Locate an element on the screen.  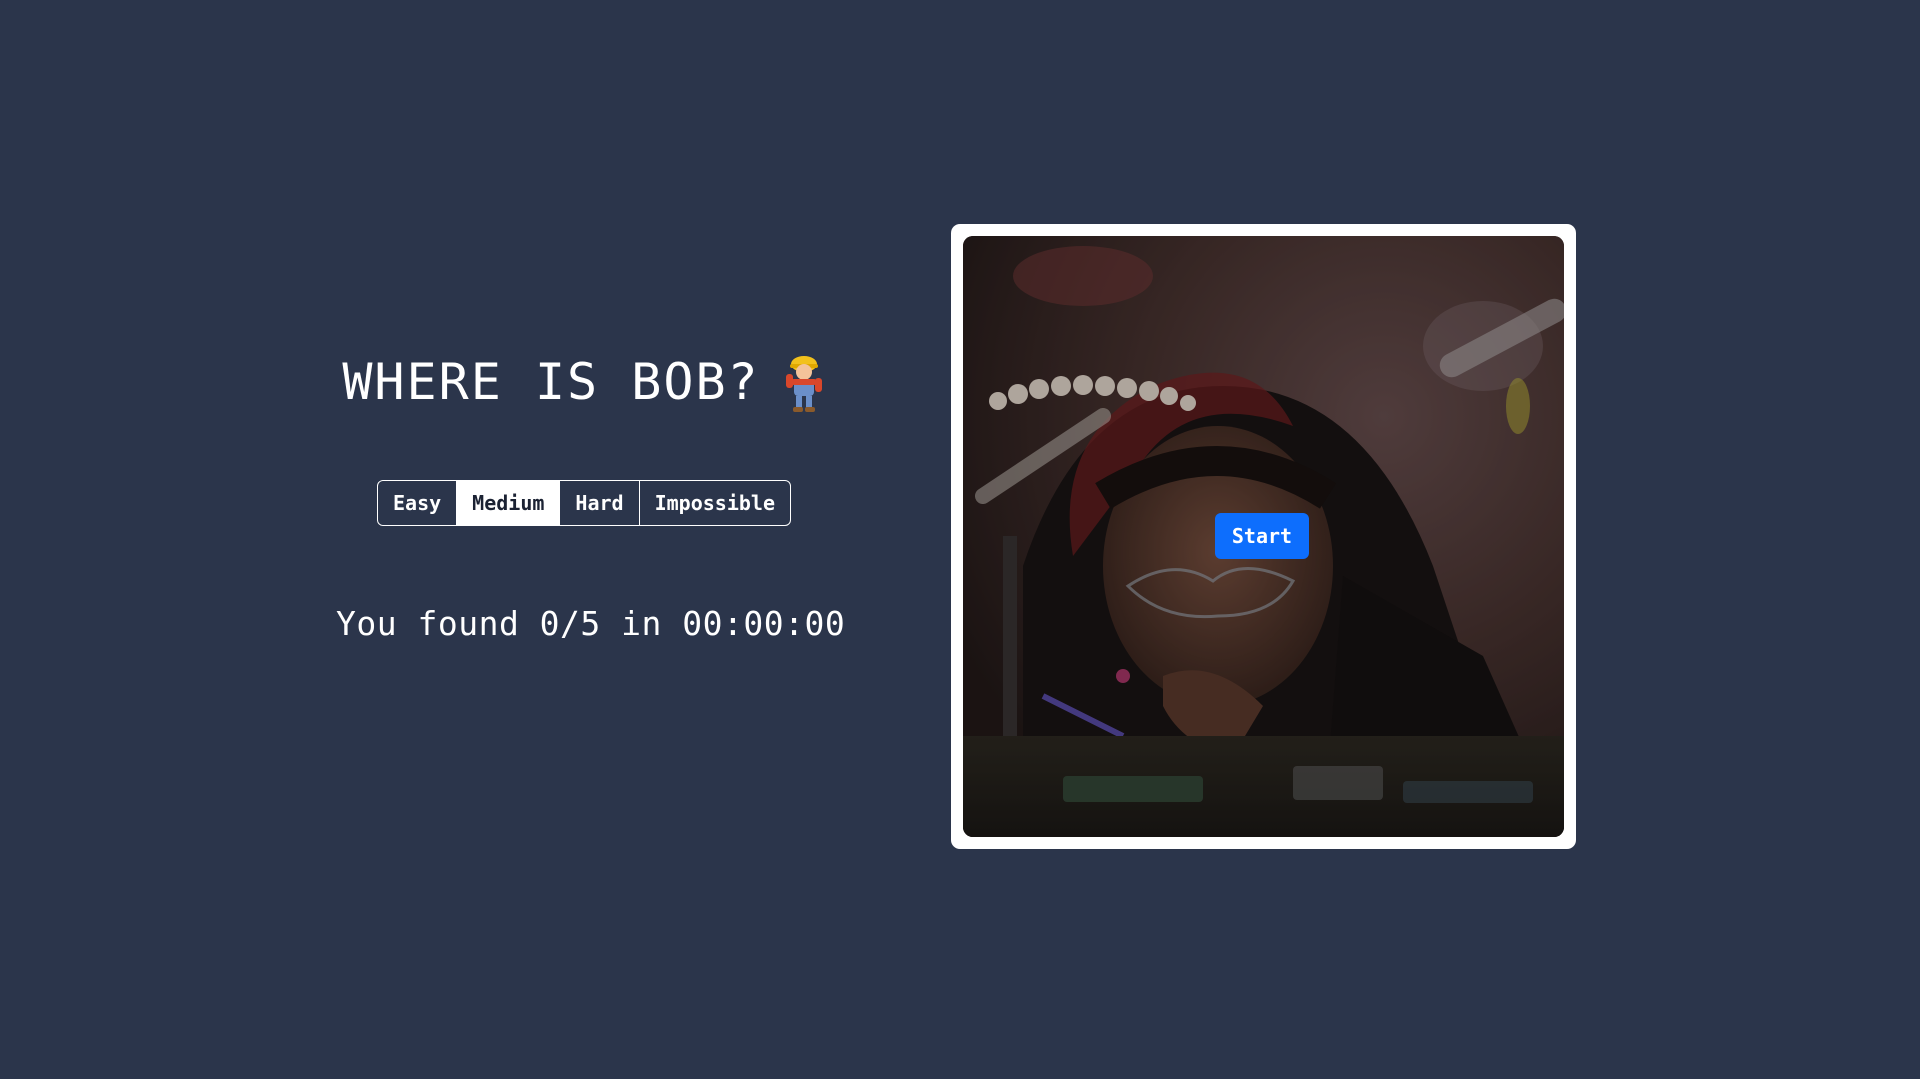
bob-the-builder-icon is located at coordinates (803, 384).